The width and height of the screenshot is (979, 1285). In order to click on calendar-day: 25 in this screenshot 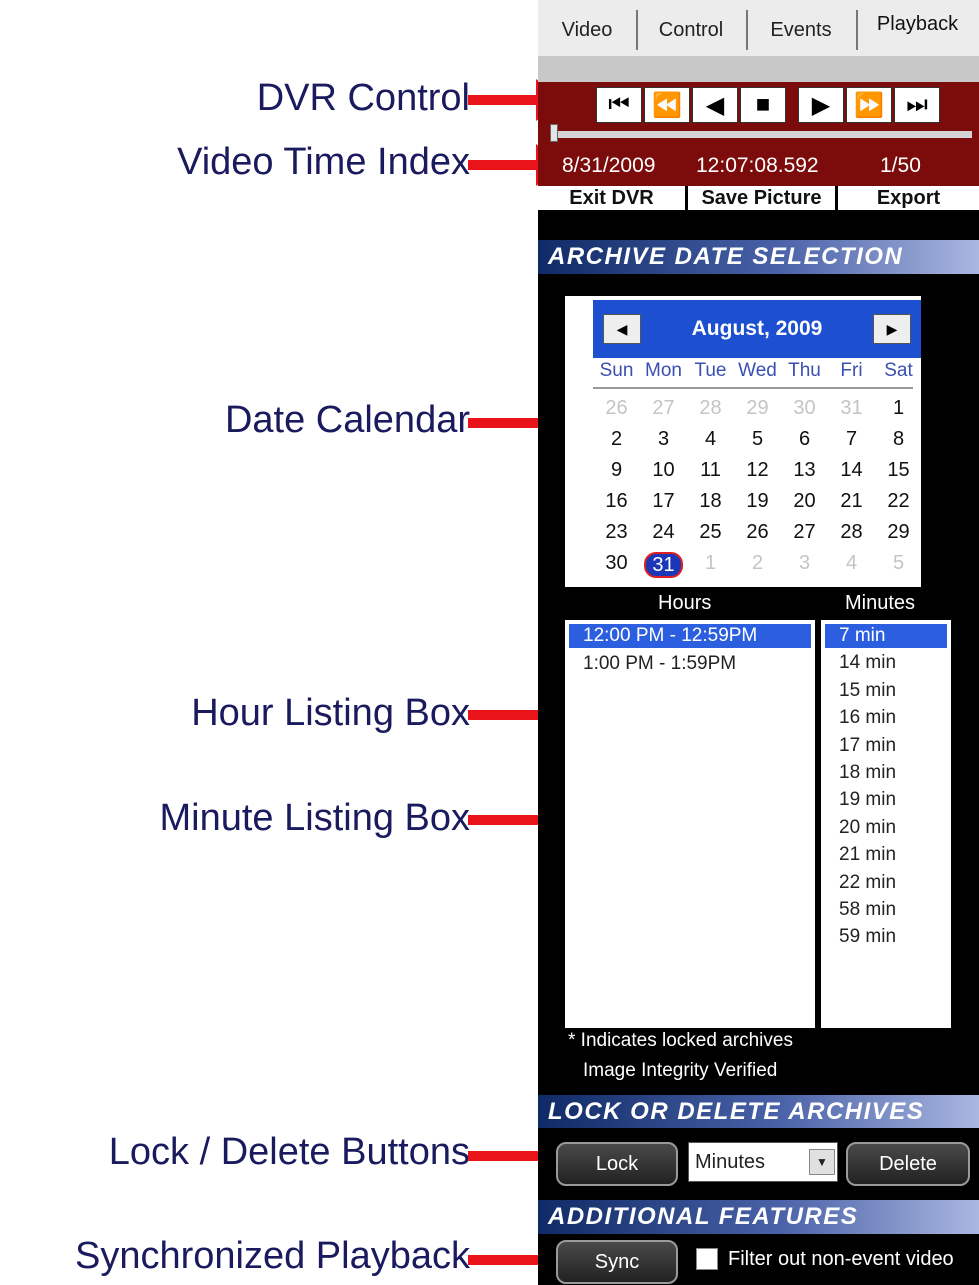, I will do `click(710, 532)`.